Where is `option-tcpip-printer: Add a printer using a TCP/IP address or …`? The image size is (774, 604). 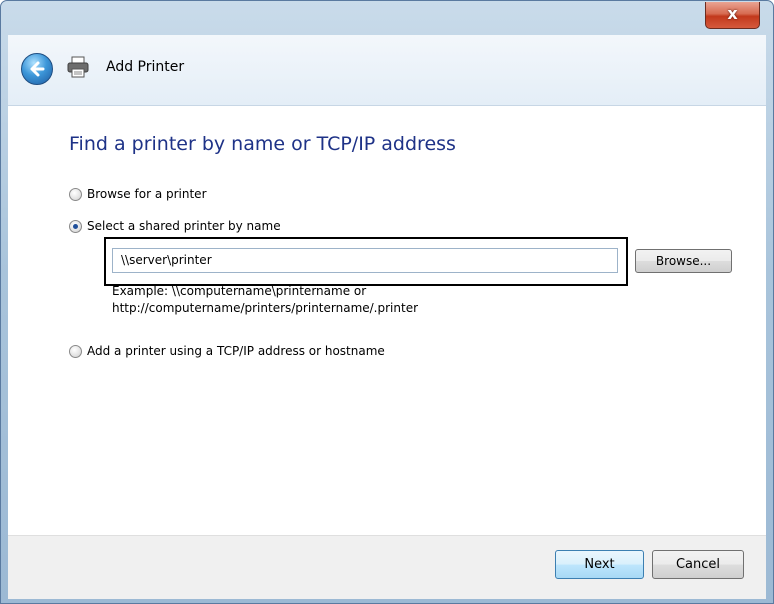 option-tcpip-printer: Add a printer using a TCP/IP address or … is located at coordinates (227, 351).